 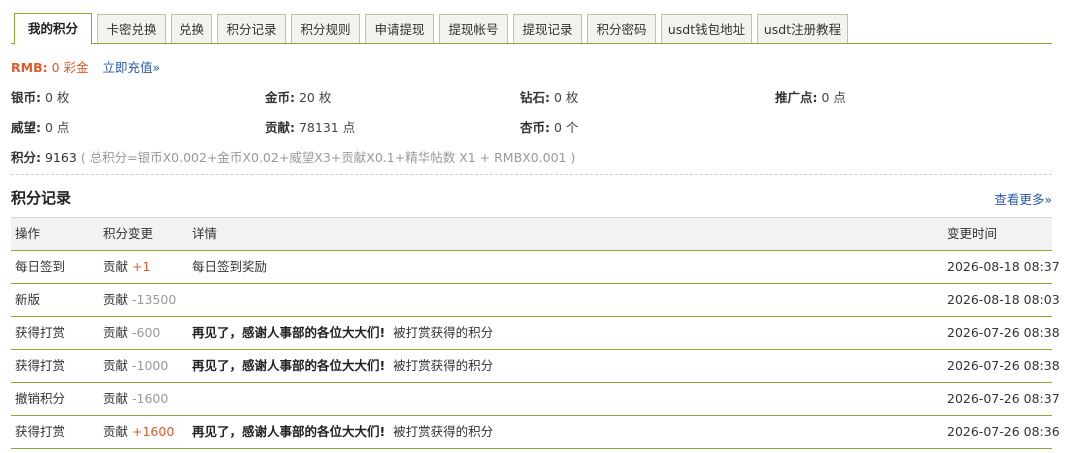 I want to click on row-change: 贡献 -600, so click(x=131, y=333).